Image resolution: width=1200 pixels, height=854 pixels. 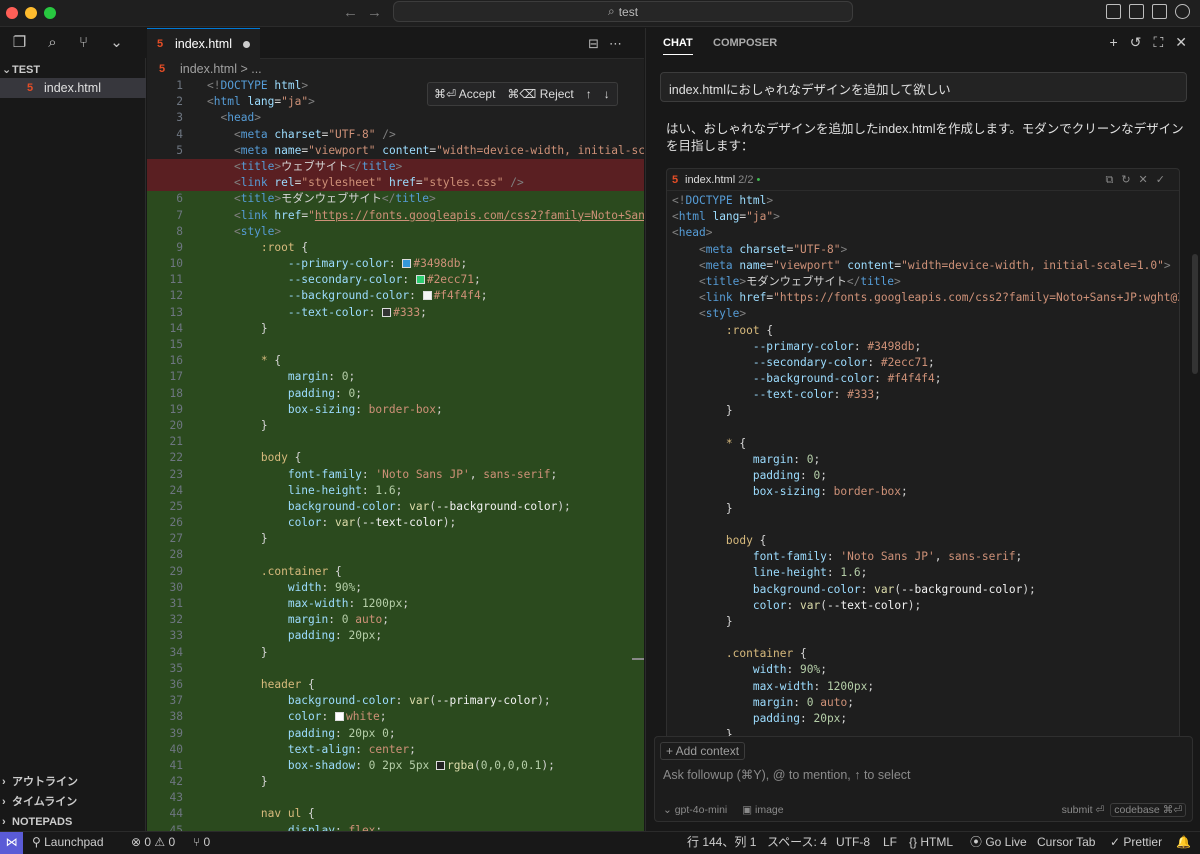 What do you see at coordinates (1136, 42) in the screenshot?
I see `history-icon: ↺` at bounding box center [1136, 42].